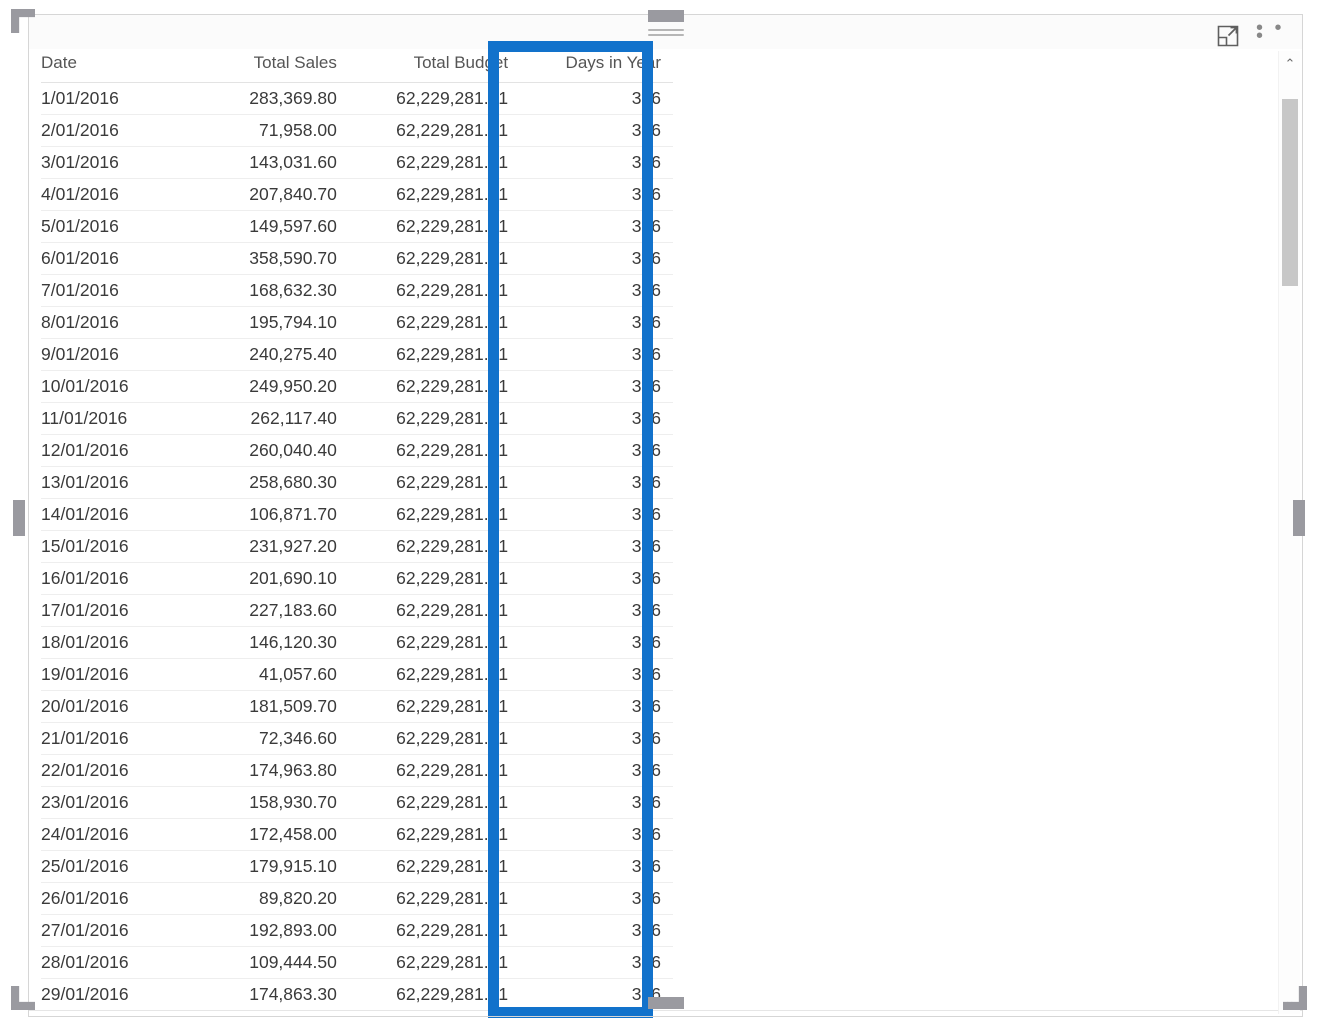  Describe the element at coordinates (113, 130) in the screenshot. I see `cell-date: 2/01/2016` at that location.